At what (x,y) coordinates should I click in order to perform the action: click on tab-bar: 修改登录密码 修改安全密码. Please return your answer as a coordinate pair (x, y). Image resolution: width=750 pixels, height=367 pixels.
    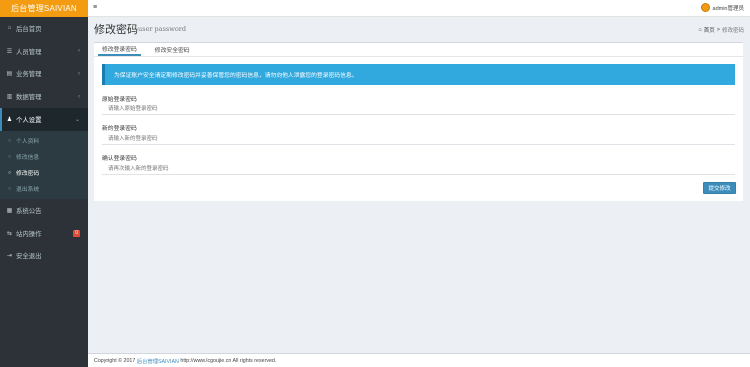
    Looking at the image, I should click on (418, 50).